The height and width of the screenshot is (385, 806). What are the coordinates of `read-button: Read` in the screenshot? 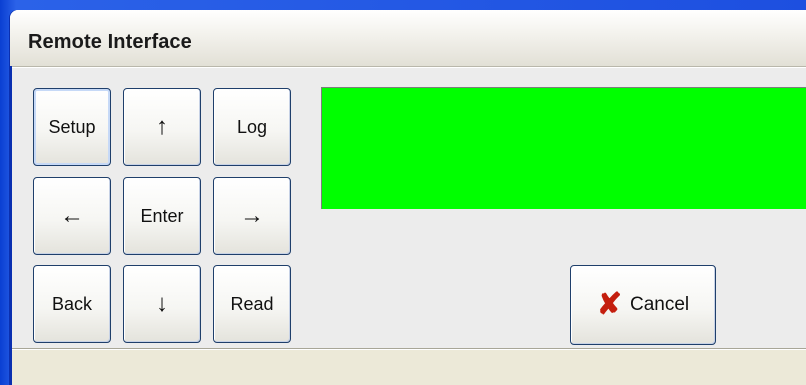 It's located at (252, 304).